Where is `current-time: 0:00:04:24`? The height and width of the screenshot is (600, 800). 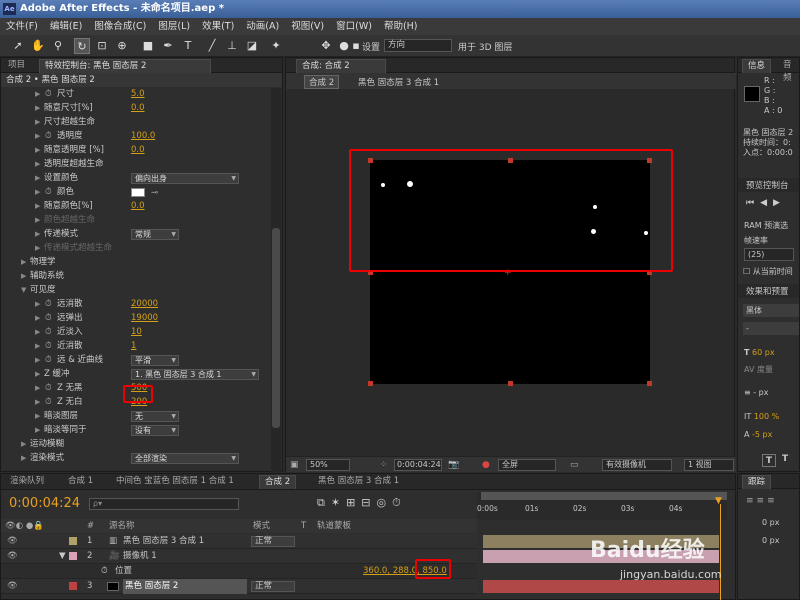 current-time: 0:00:04:24 is located at coordinates (418, 465).